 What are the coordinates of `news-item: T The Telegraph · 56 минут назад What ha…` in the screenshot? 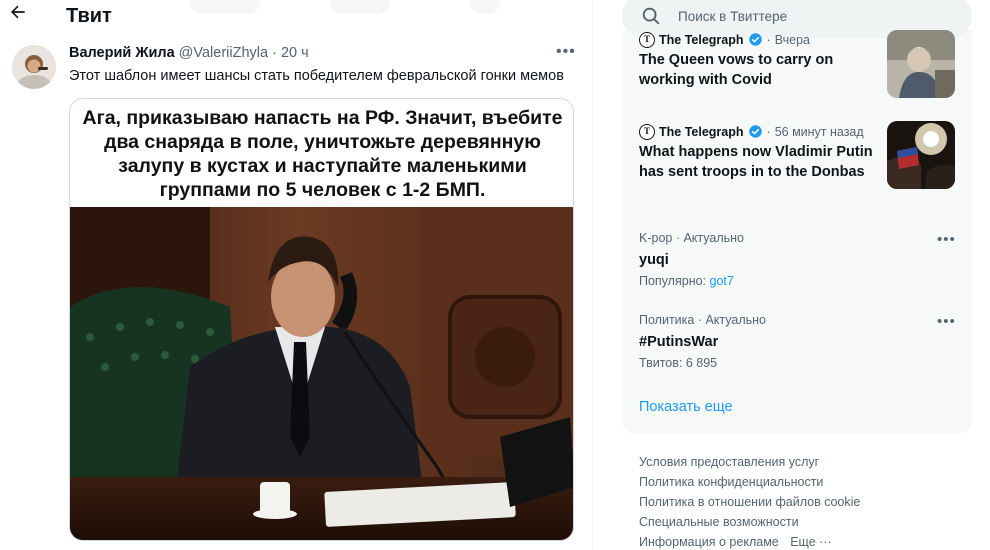 It's located at (756, 152).